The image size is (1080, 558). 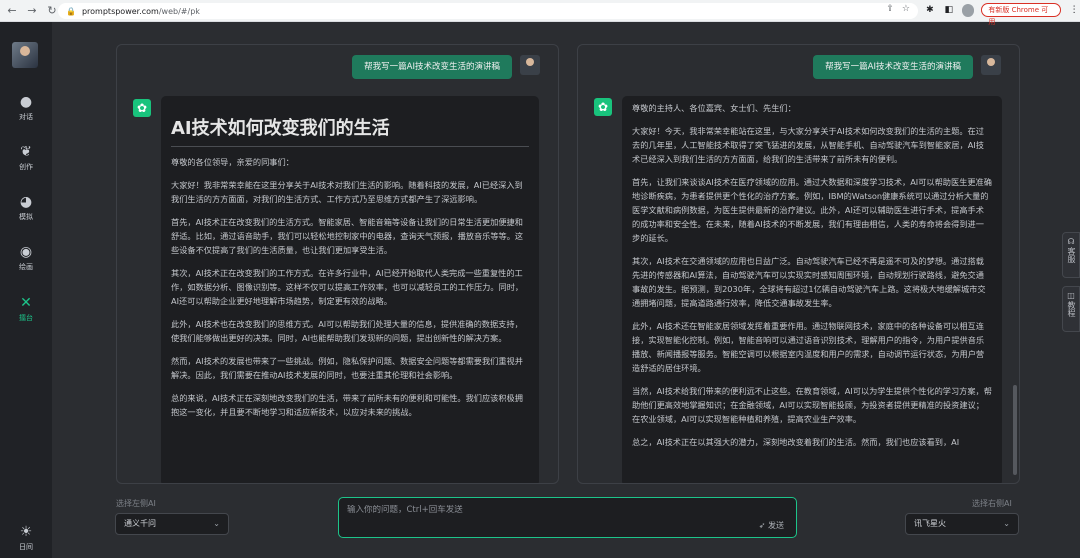 I want to click on palette-icon: ◉, so click(x=26, y=252).